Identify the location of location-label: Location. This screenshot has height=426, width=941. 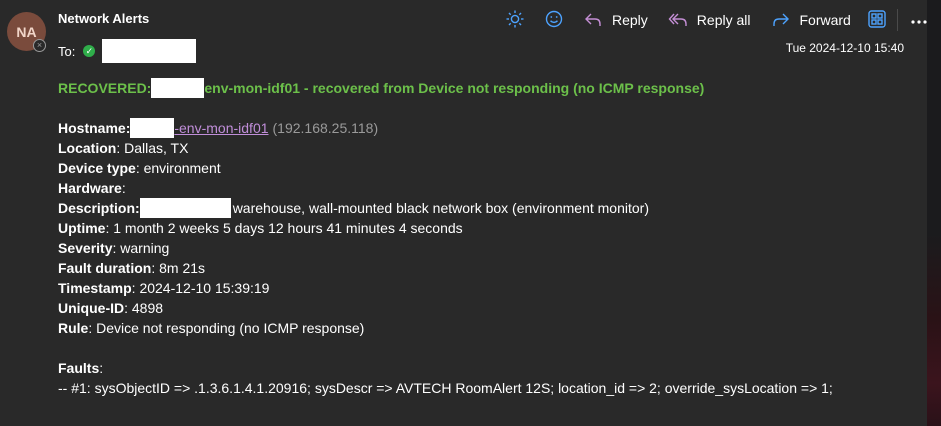
(87, 148).